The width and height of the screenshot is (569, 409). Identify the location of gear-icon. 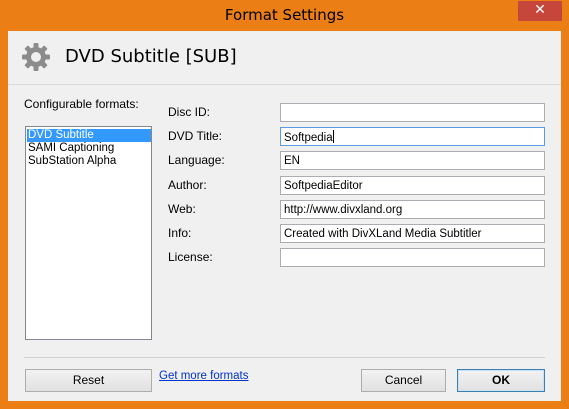
(36, 57).